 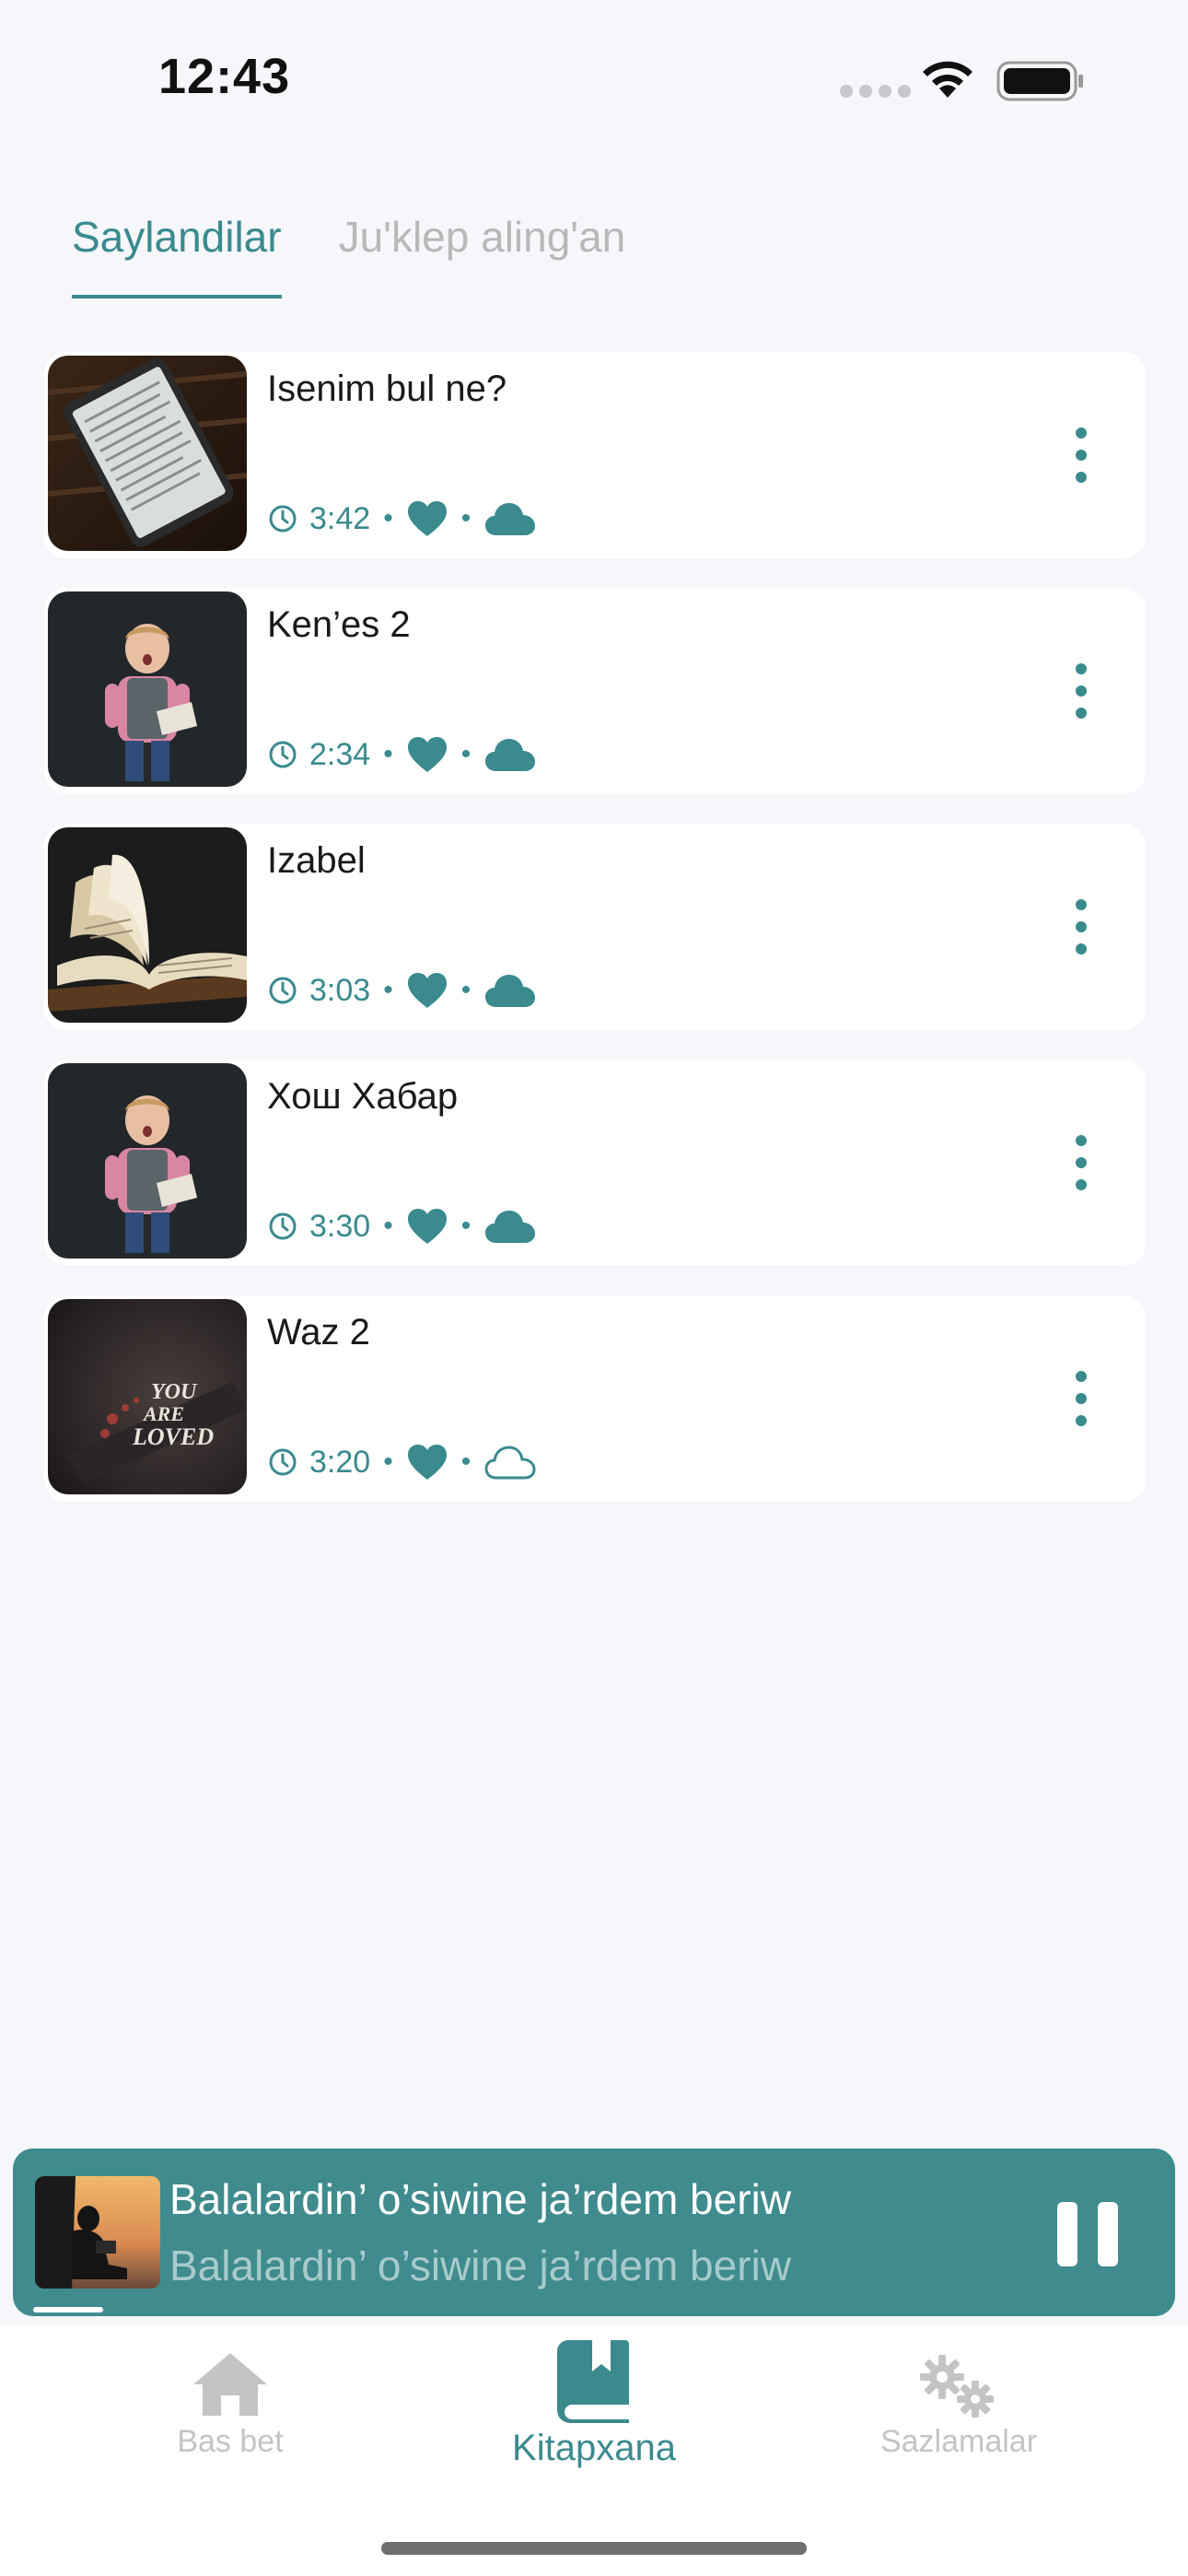 What do you see at coordinates (340, 1226) in the screenshot?
I see `item-duration: 3:30` at bounding box center [340, 1226].